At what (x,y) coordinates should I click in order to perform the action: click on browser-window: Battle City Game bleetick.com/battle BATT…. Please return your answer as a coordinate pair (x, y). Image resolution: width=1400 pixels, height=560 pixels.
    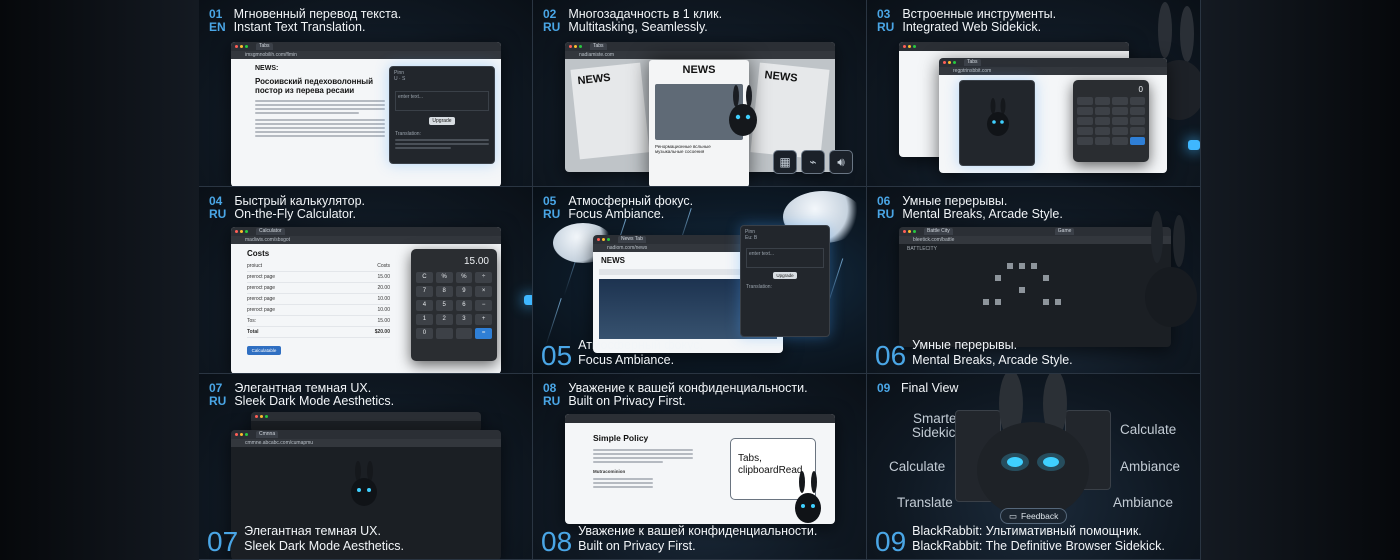
    Looking at the image, I should click on (1035, 287).